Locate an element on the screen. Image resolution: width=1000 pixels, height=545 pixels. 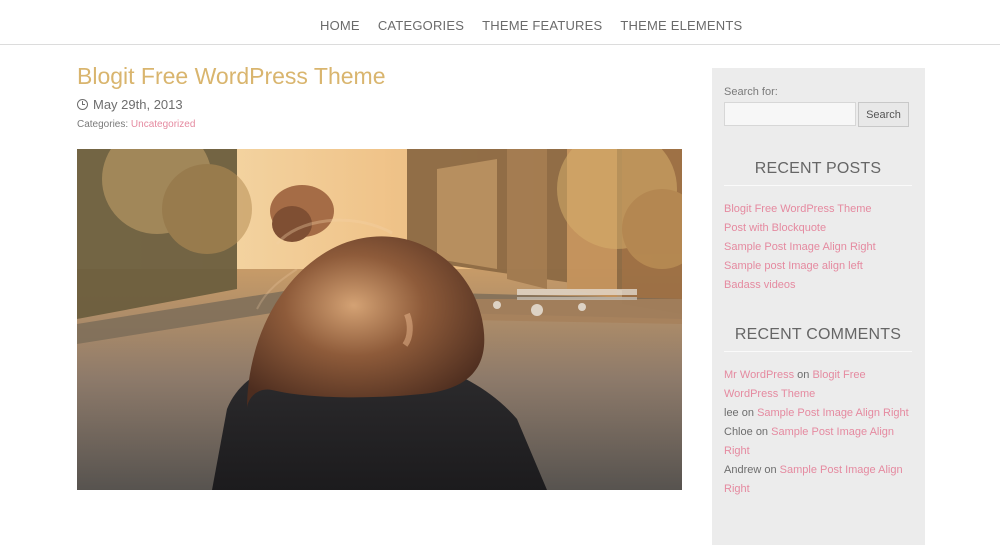
post-date: May 29th, 2013 is located at coordinates (130, 104).